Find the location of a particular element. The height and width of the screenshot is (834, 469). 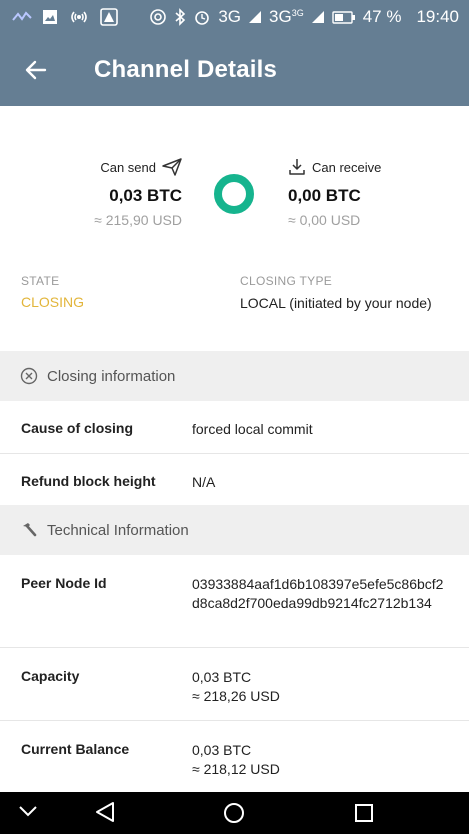

technical-info-title: Technical Information is located at coordinates (118, 530).